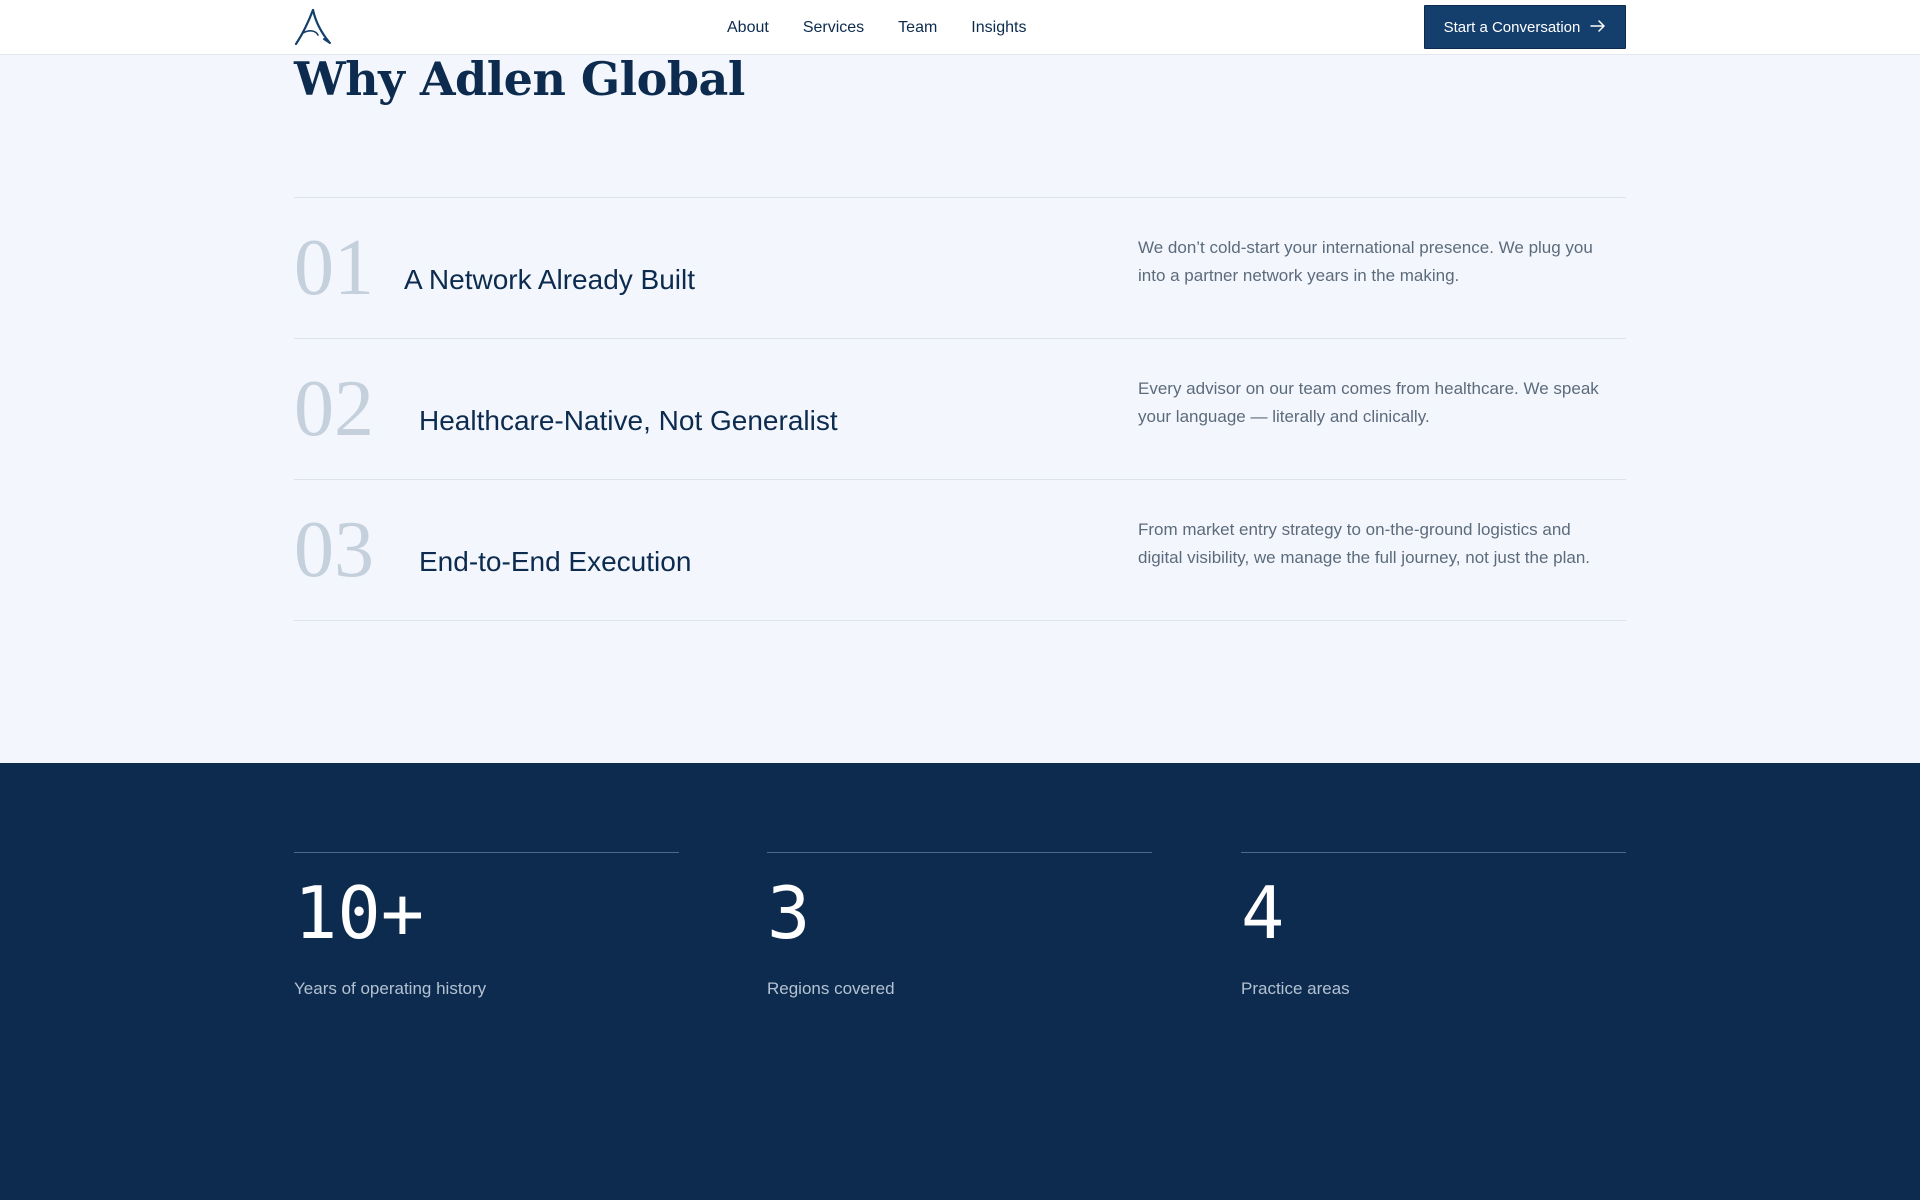 Image resolution: width=1920 pixels, height=1200 pixels. I want to click on stat-item: 3 Regions covered, so click(959, 925).